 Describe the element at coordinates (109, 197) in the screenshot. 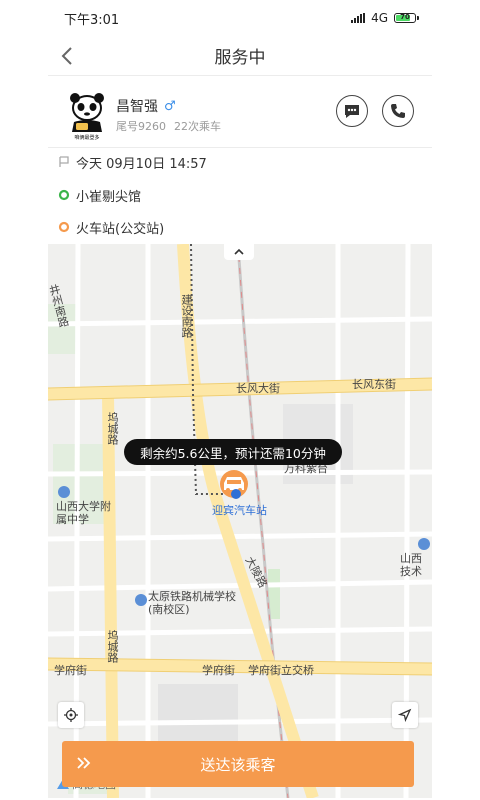

I see `origin-name: 小崔剔尖馆` at that location.